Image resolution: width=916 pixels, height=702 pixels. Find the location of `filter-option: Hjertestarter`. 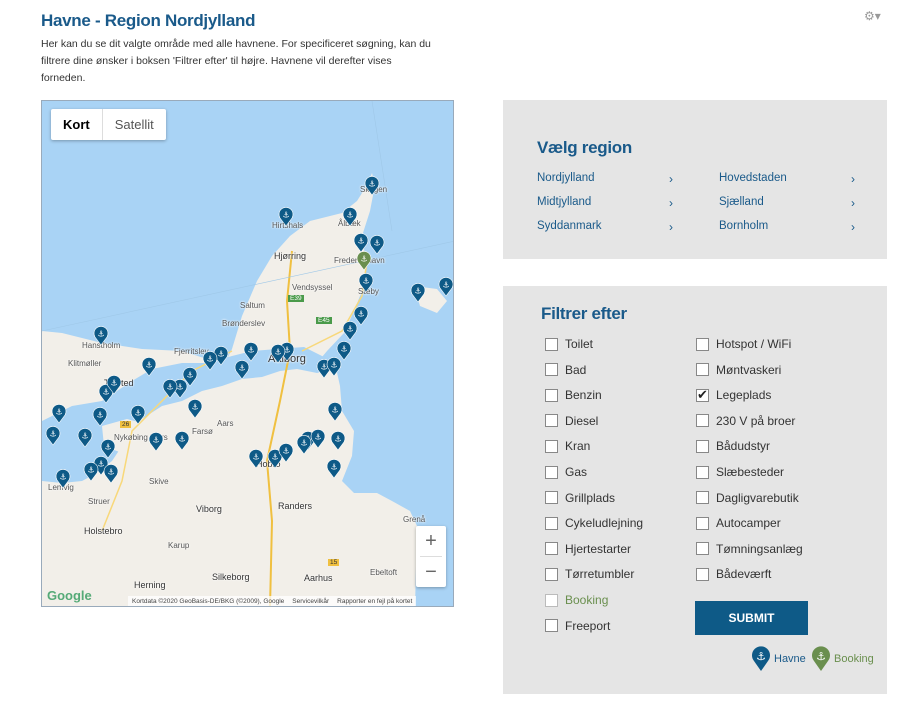

filter-option: Hjertestarter is located at coordinates (588, 549).